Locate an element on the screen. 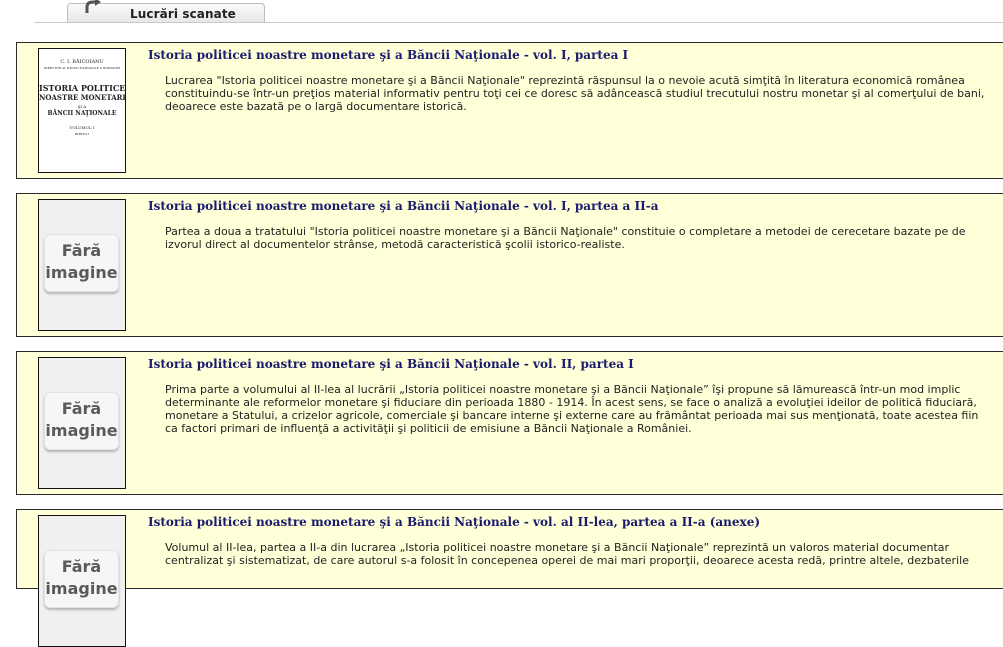  header-divider is located at coordinates (518, 22).